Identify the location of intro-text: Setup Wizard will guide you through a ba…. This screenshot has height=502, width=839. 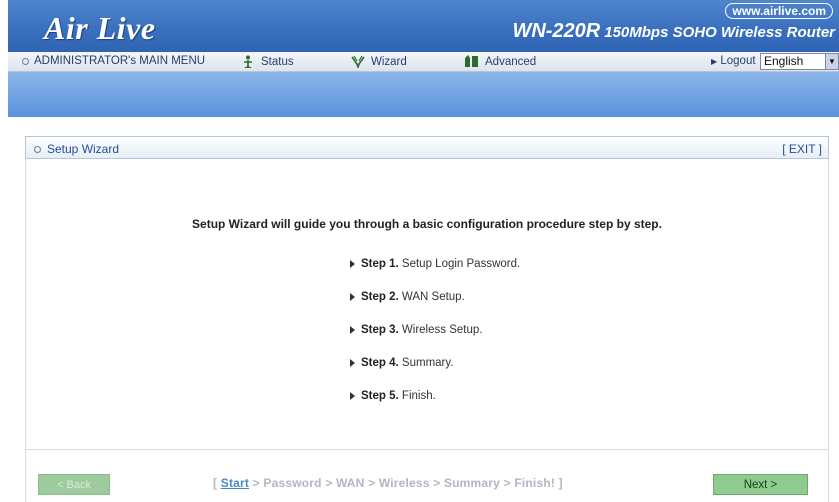
(427, 224).